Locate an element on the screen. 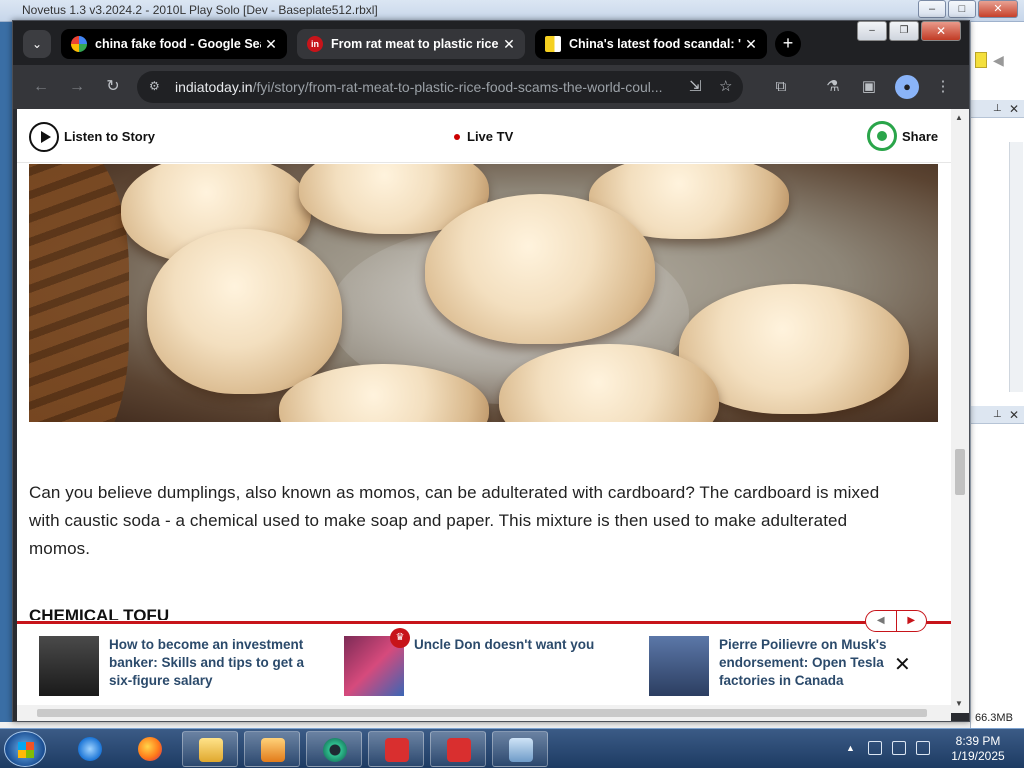 This screenshot has height=768, width=1024. memory-readout: 66.3MB is located at coordinates (994, 718).